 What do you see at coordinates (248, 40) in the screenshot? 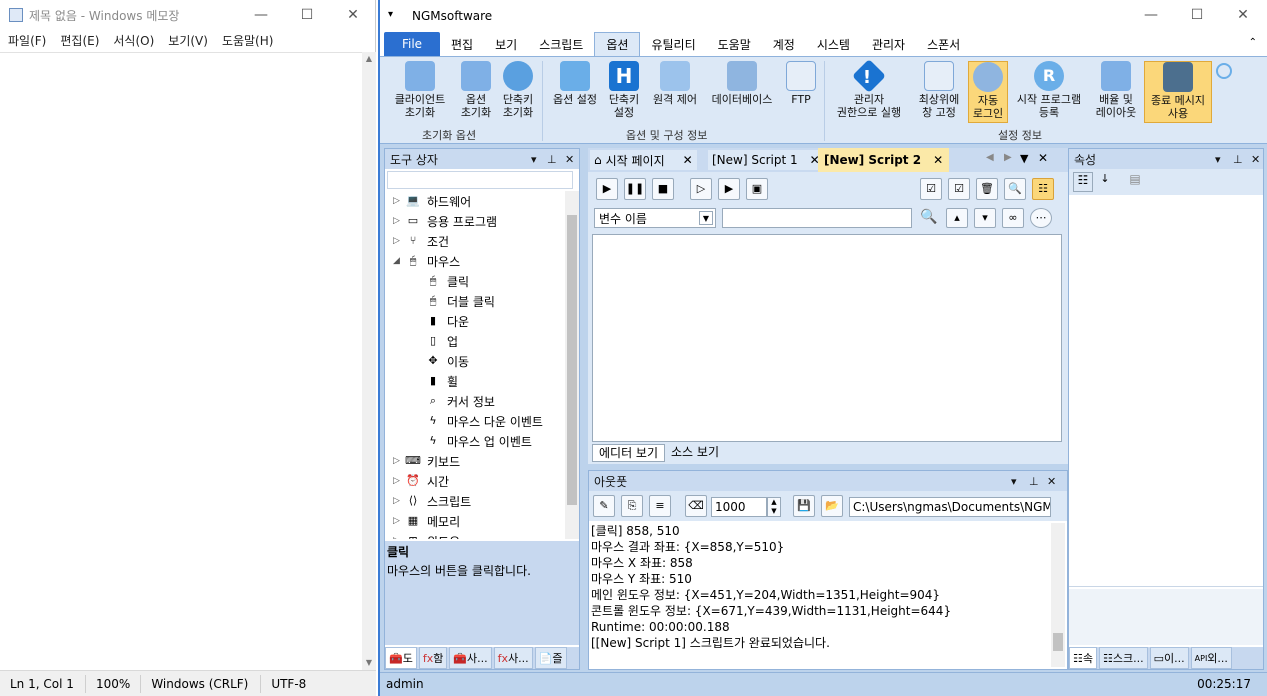
I see `menu-help: 도움말(H)` at bounding box center [248, 40].